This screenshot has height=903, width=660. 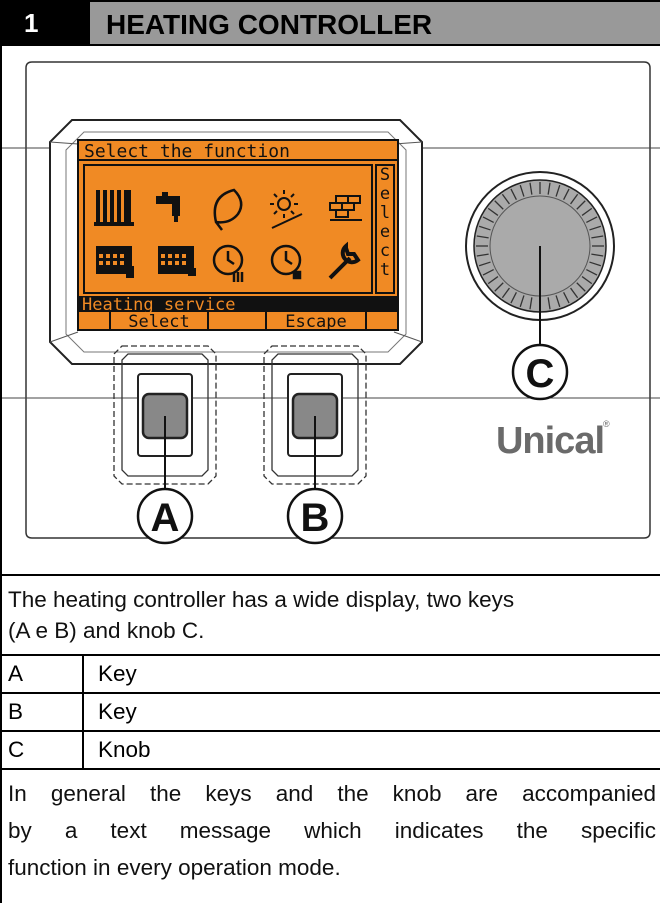 I want to click on table-column-divider, so click(x=83, y=711).